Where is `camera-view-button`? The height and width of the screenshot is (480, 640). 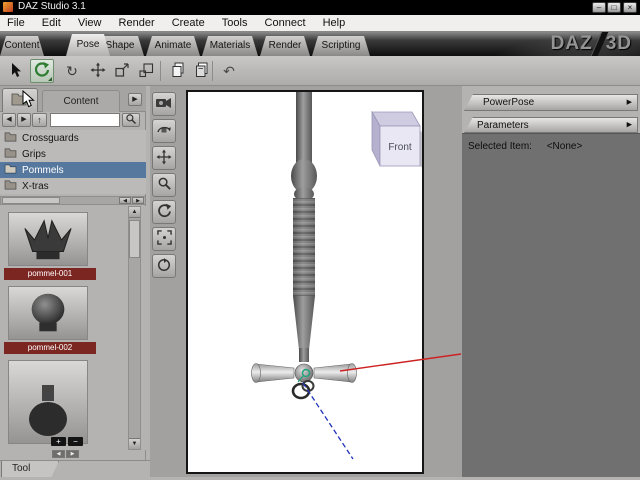
camera-view-button is located at coordinates (164, 104).